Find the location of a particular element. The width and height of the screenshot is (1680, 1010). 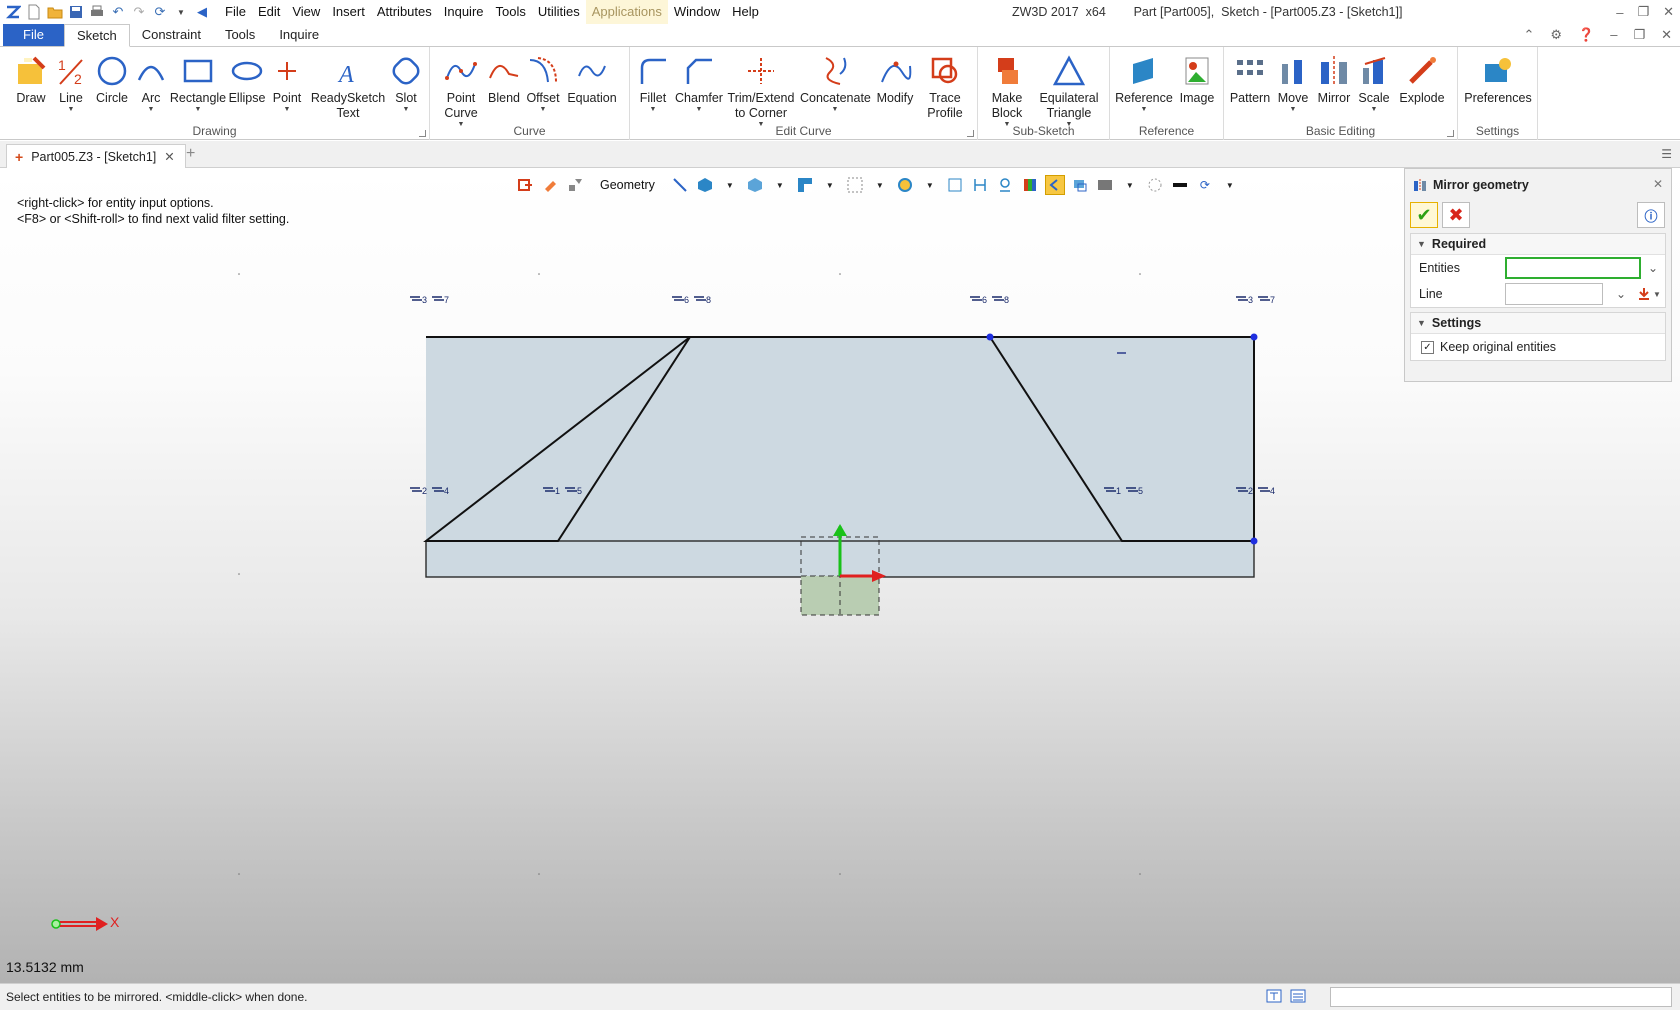

close-tab-icon: ✕ is located at coordinates (169, 156).